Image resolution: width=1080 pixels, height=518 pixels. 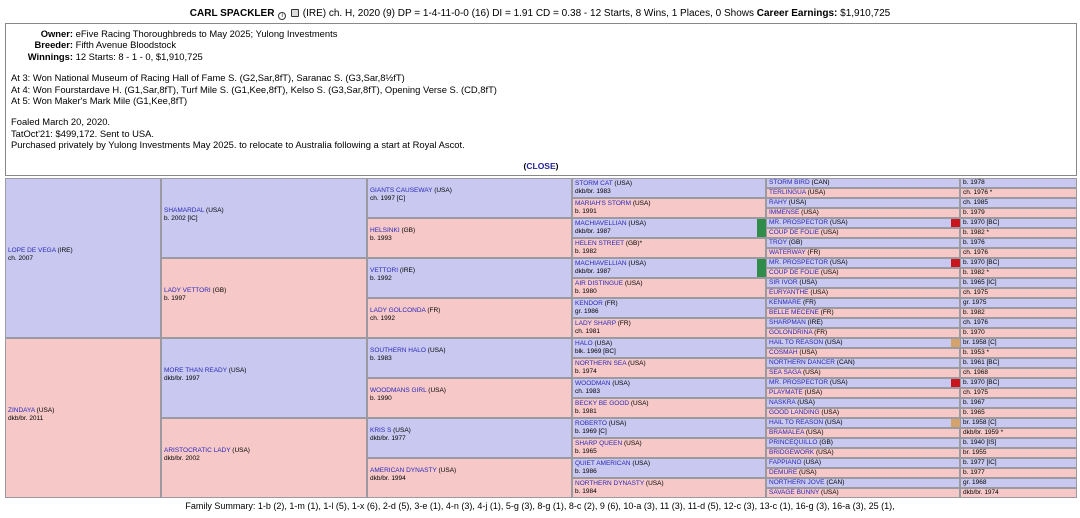 What do you see at coordinates (294, 13) in the screenshot?
I see `document-icon` at bounding box center [294, 13].